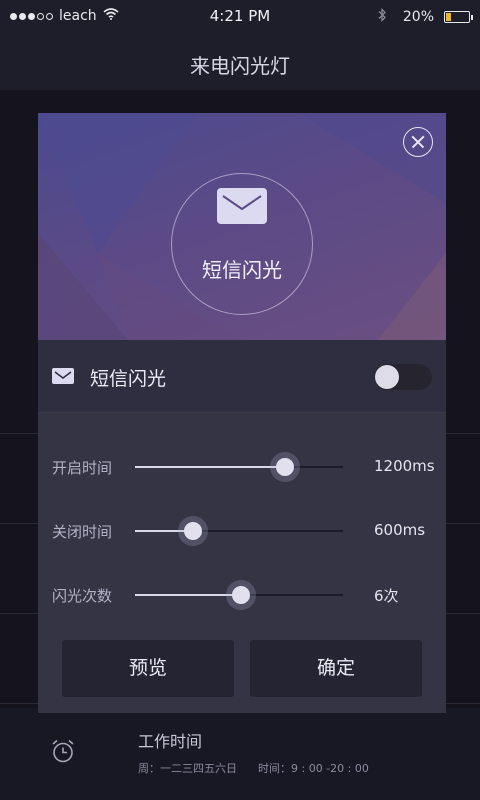 This screenshot has height=800, width=480. I want to click on alarm-clock-icon, so click(63, 751).